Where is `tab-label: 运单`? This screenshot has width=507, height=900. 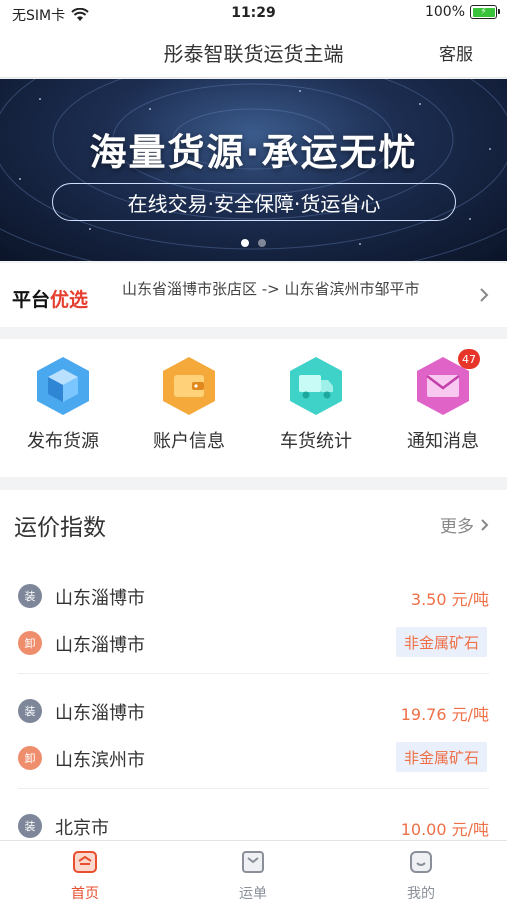 tab-label: 运单 is located at coordinates (253, 893).